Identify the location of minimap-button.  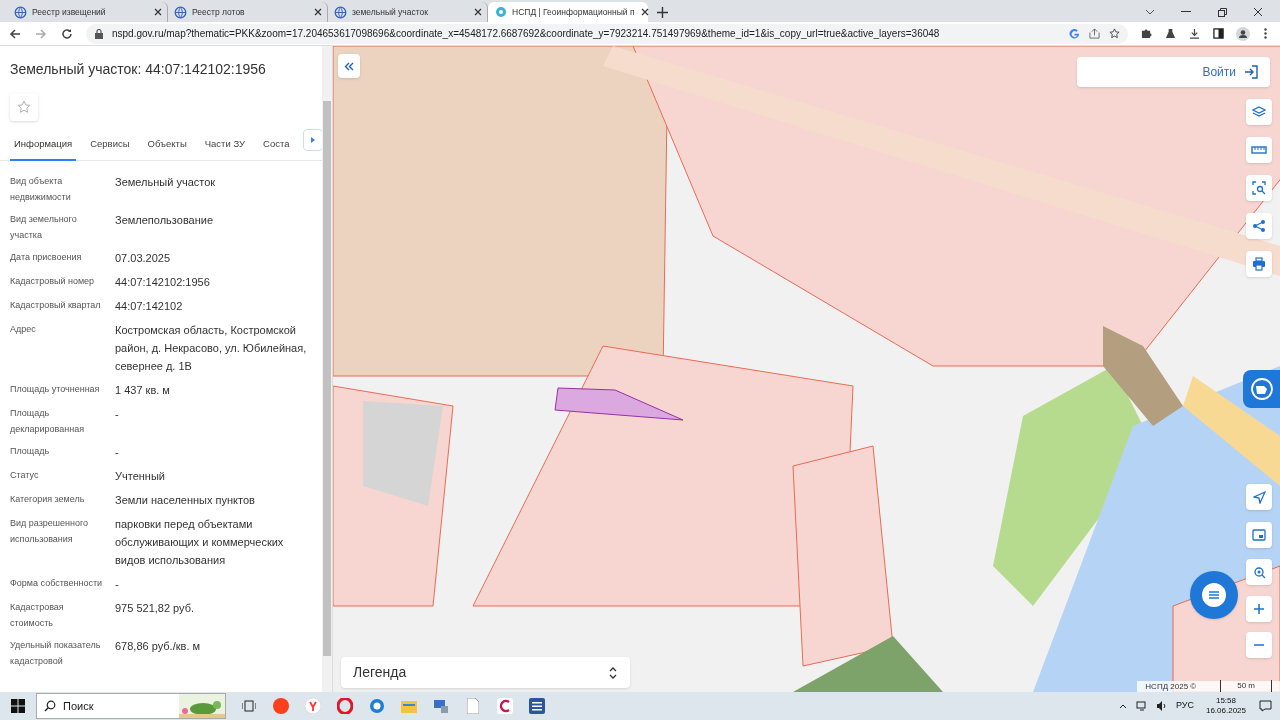
(1259, 535).